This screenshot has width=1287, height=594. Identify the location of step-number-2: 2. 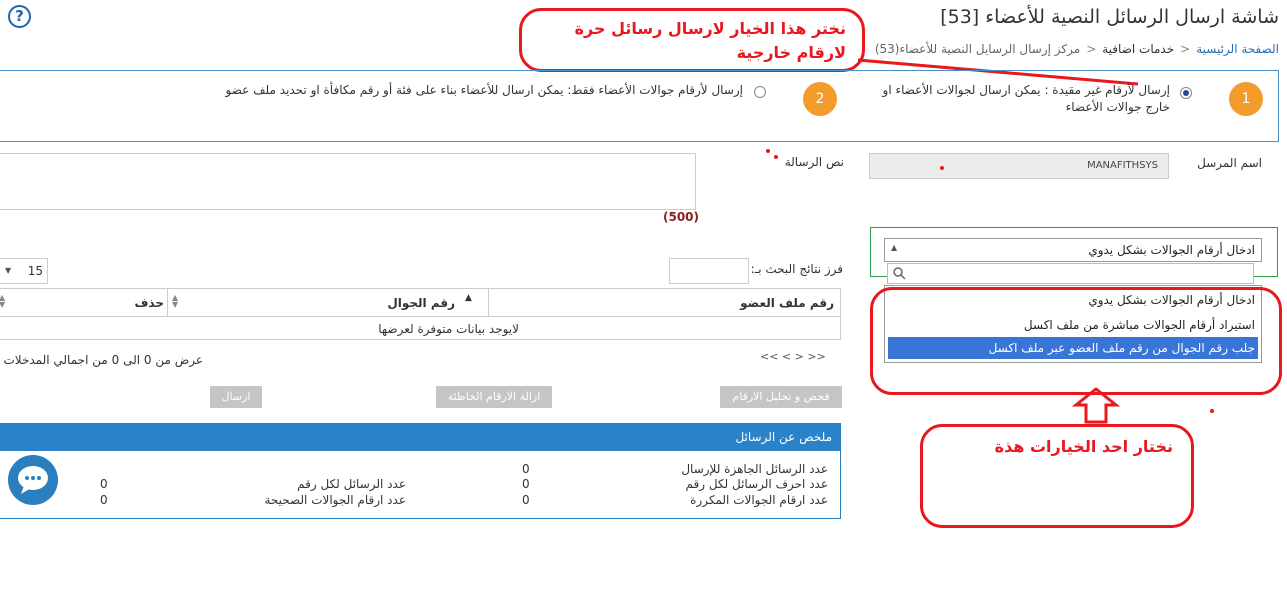
(820, 99).